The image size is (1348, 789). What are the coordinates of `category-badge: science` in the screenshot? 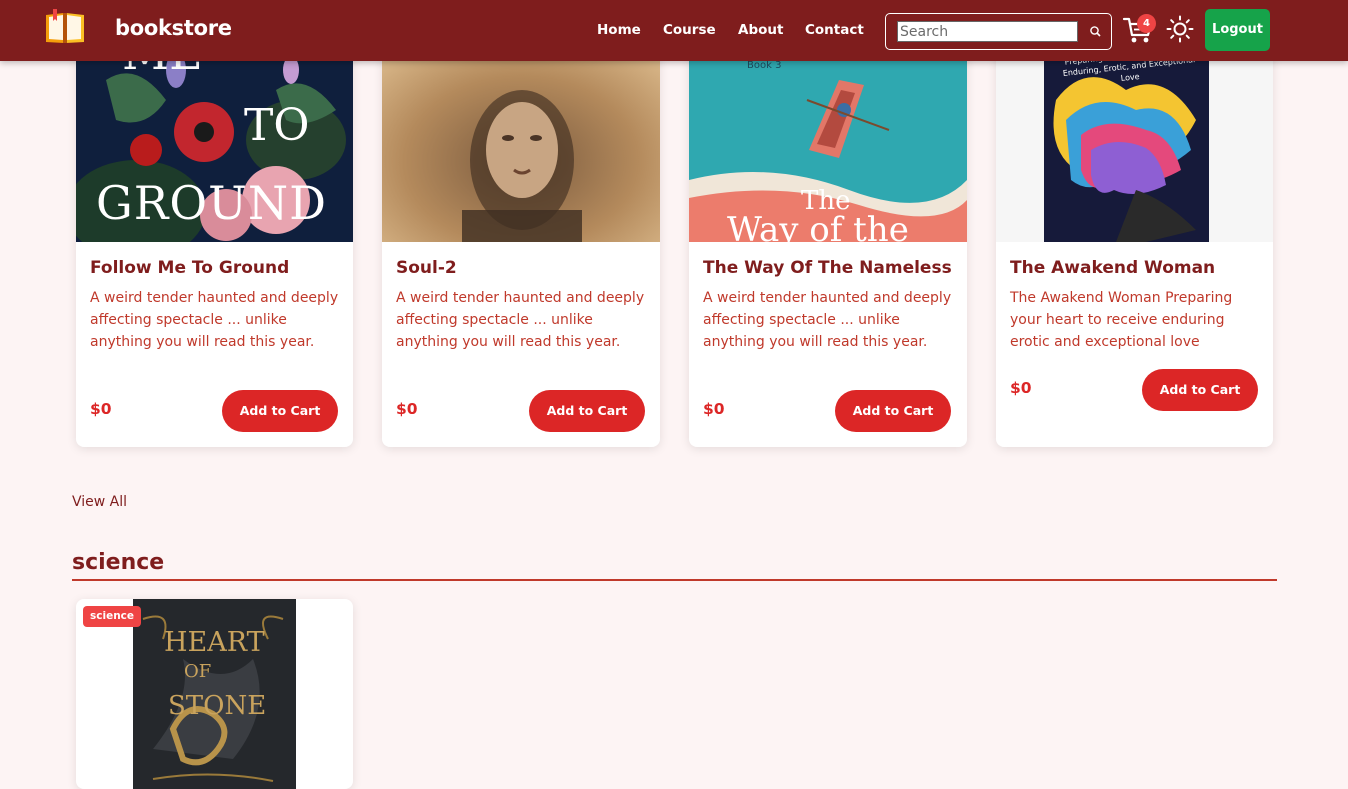 It's located at (112, 616).